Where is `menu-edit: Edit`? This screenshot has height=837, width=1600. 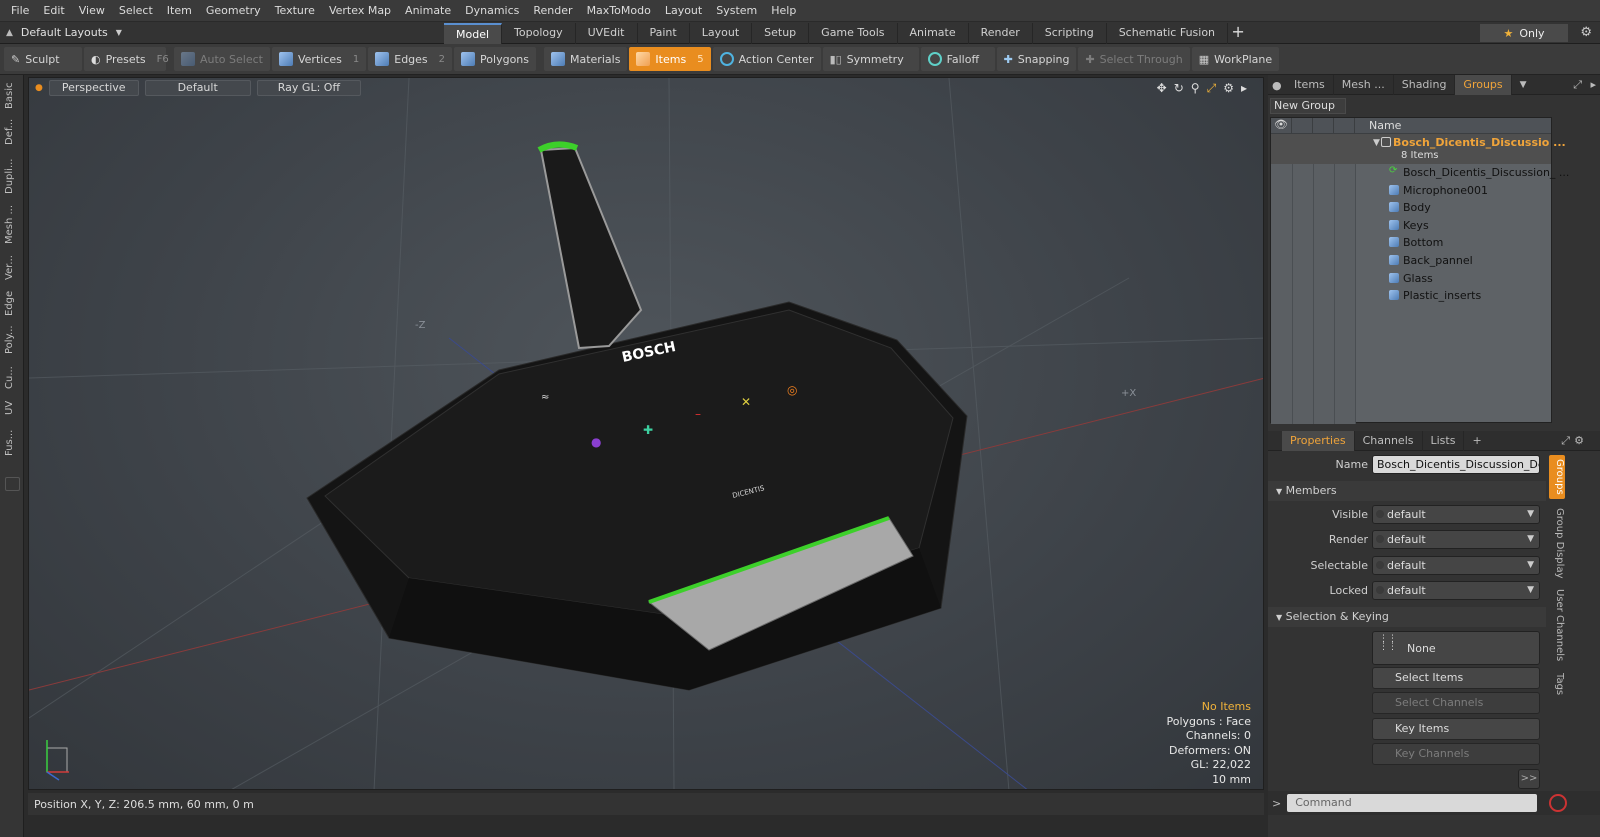 menu-edit: Edit is located at coordinates (53, 11).